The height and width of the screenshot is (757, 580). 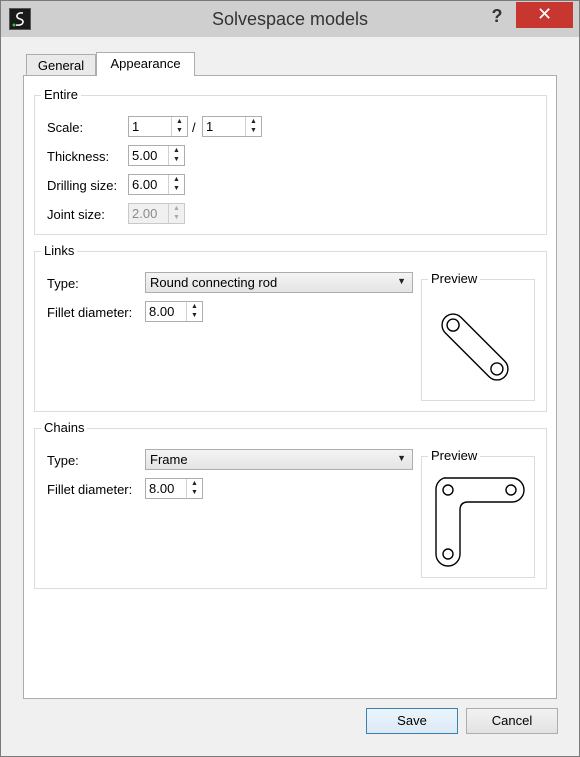 I want to click on links-preview-box: Preview, so click(x=478, y=336).